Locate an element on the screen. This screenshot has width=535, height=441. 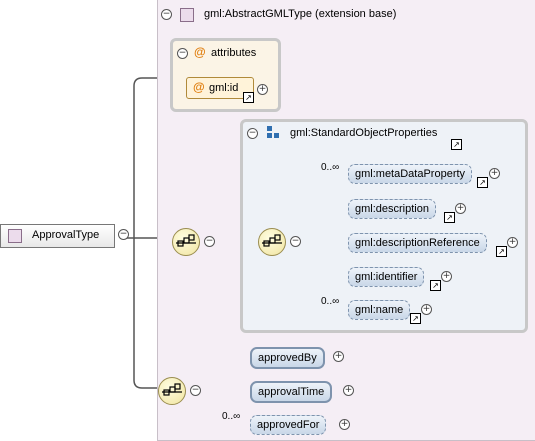
element-approvedfor: approvedFor is located at coordinates (288, 425).